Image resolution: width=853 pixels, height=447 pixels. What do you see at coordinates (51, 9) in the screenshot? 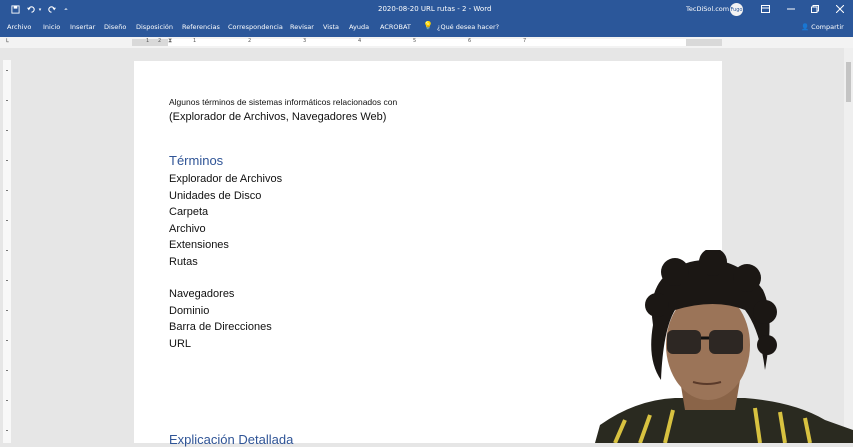
I see `redo-icon` at bounding box center [51, 9].